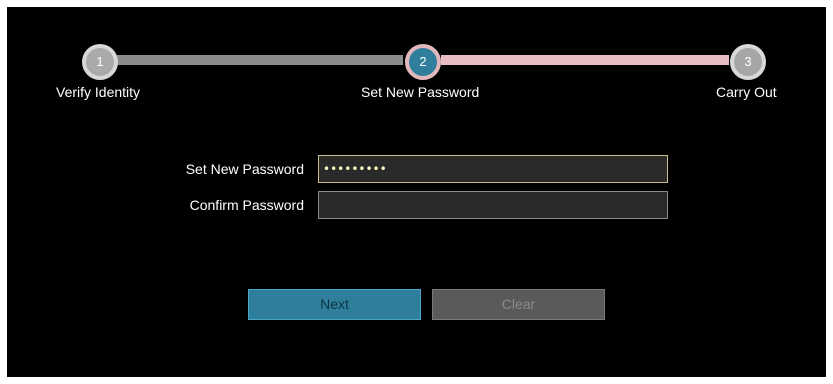 This screenshot has width=833, height=384. I want to click on step-2-label: Set New Password, so click(420, 92).